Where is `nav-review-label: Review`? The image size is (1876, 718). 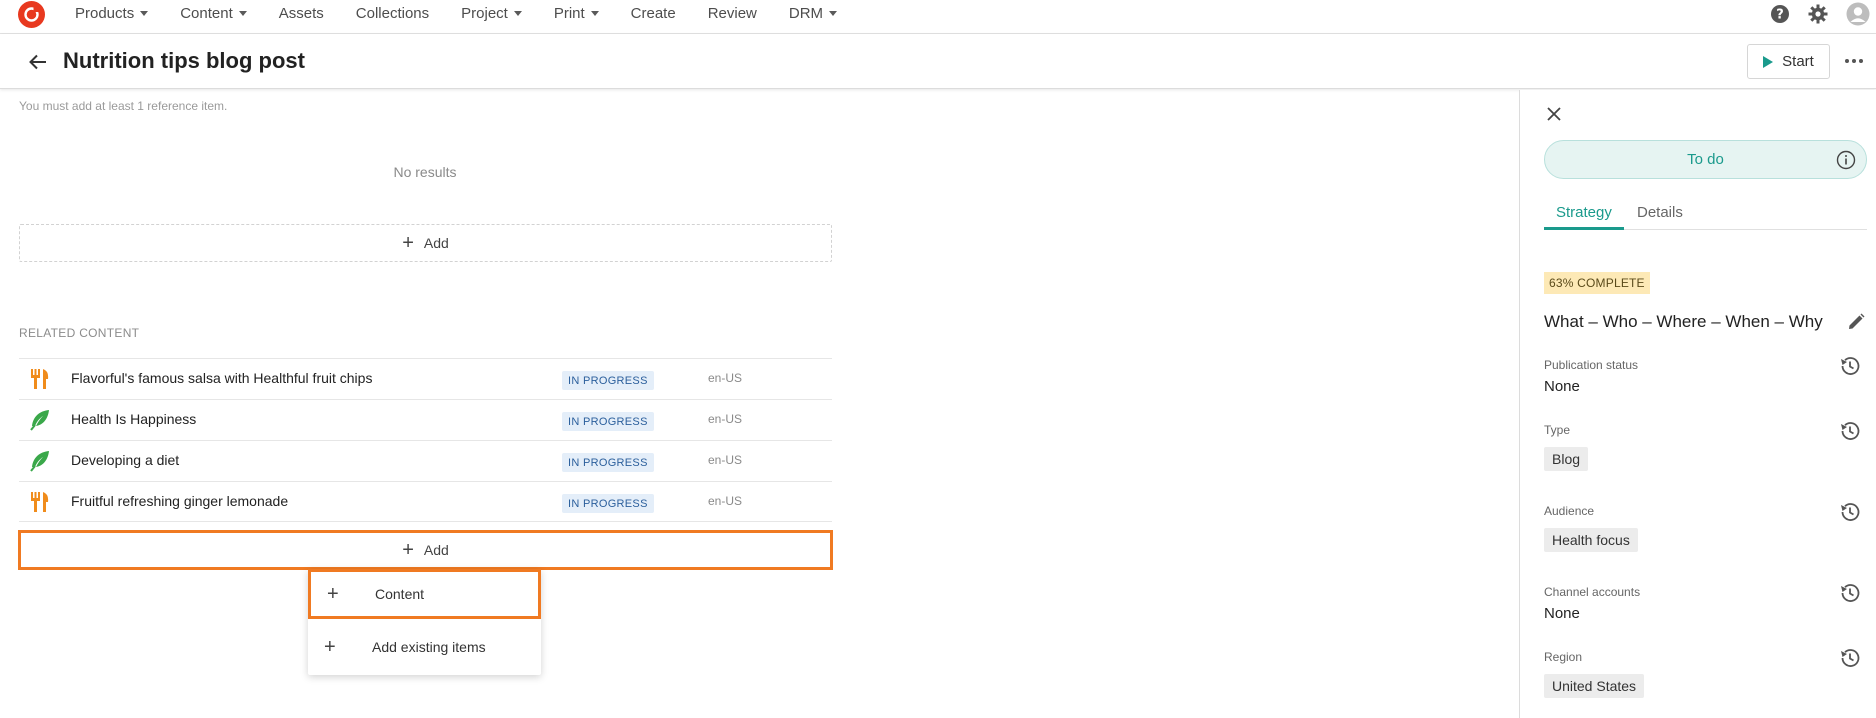
nav-review-label: Review is located at coordinates (732, 13).